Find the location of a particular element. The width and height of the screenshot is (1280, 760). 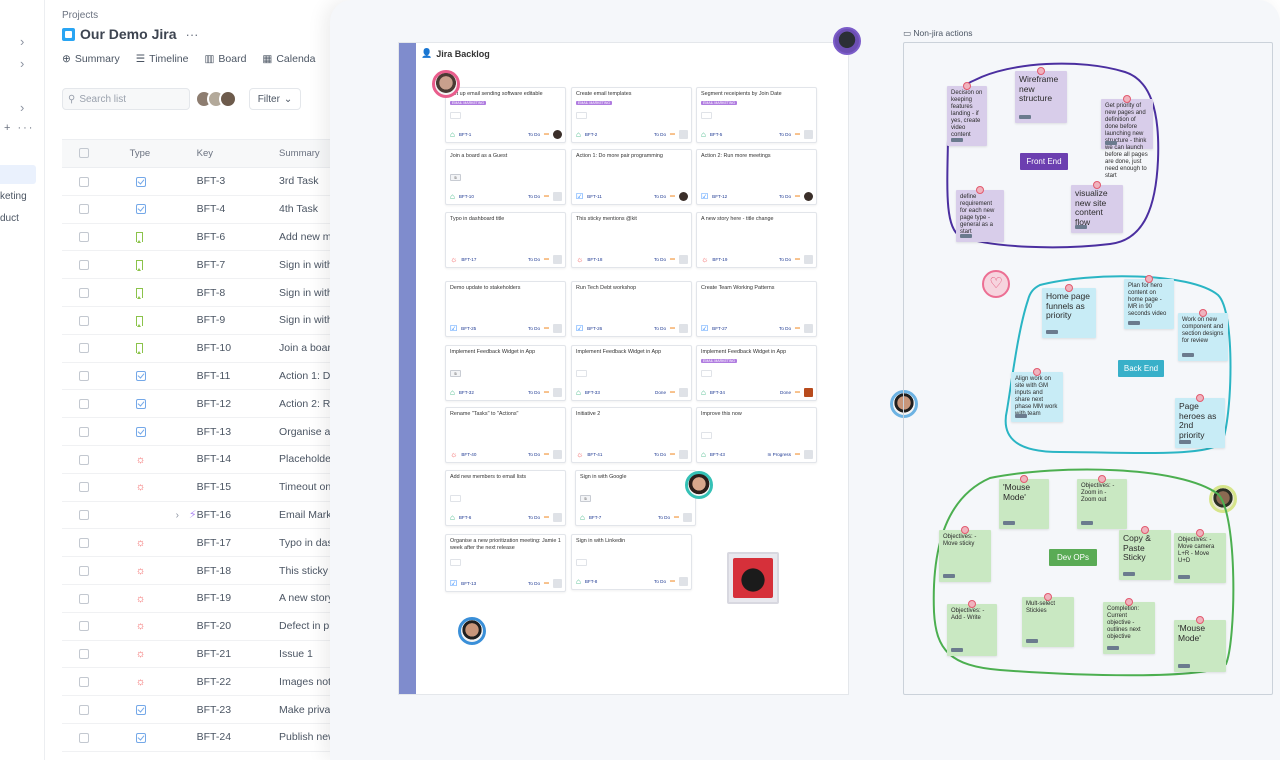

sticky-note: Copy & Paste Sticky is located at coordinates (1145, 553).